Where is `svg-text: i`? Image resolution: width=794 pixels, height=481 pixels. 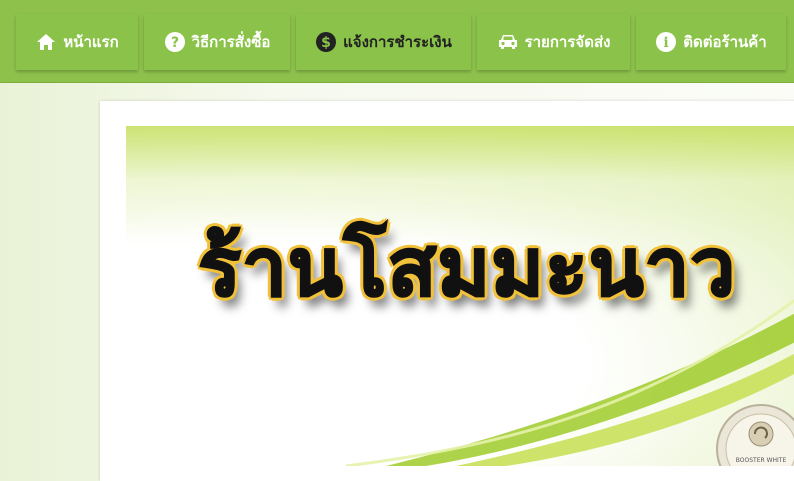 svg-text: i is located at coordinates (666, 43).